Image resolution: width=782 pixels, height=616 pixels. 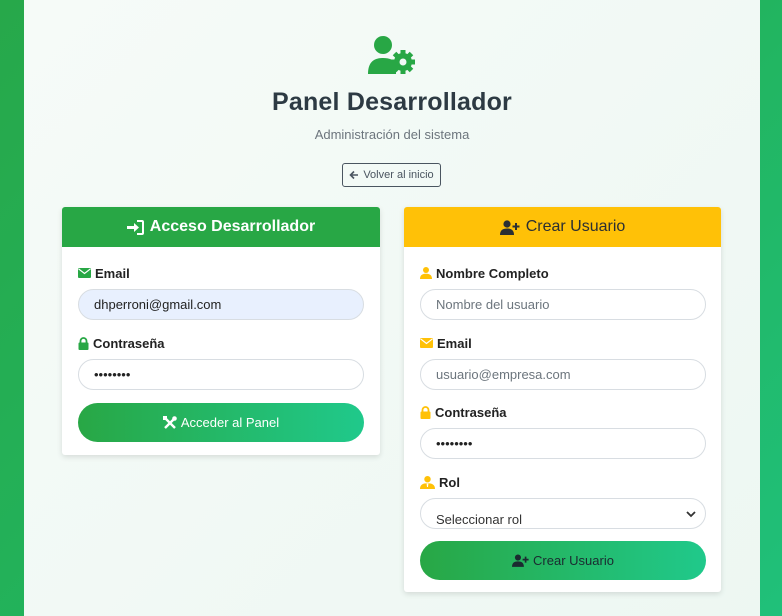 I want to click on login-card-header: Acceso Desarrollador, so click(x=221, y=227).